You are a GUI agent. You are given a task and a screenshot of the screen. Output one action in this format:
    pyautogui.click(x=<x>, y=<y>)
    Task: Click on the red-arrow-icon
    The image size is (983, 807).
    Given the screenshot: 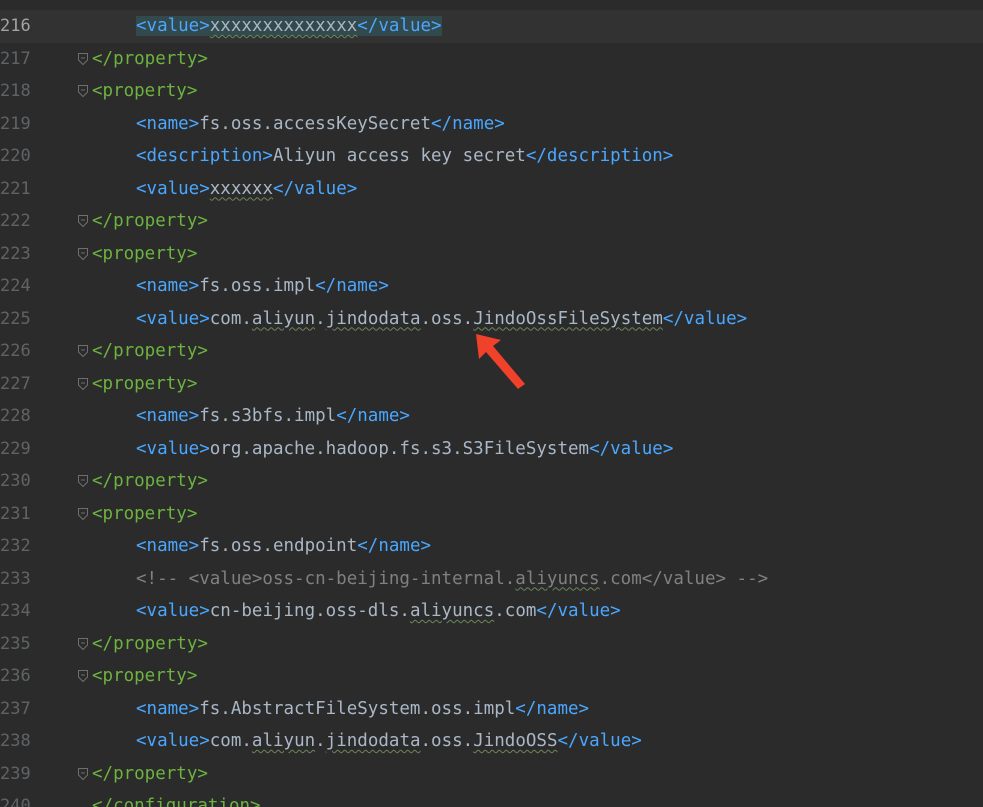 What is the action you would take?
    pyautogui.click(x=500, y=361)
    